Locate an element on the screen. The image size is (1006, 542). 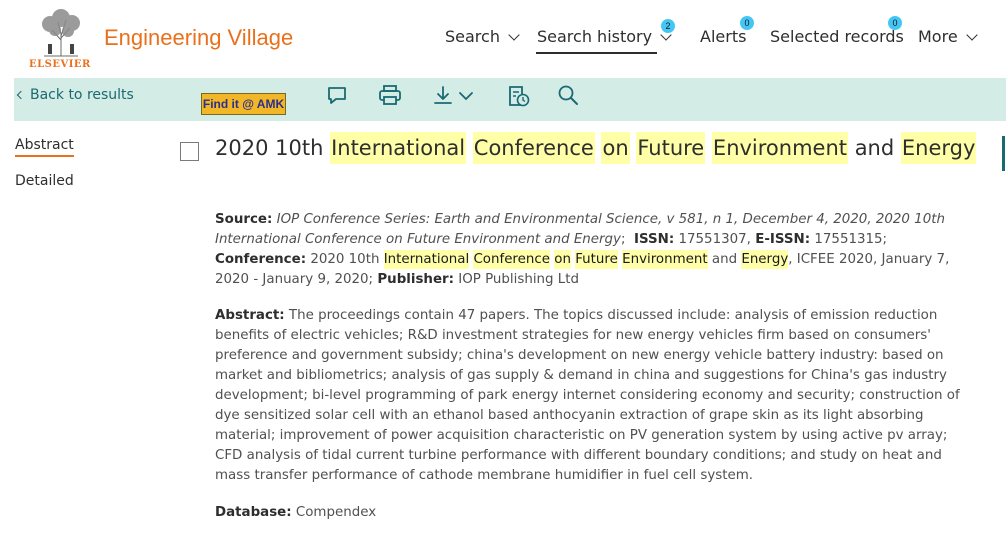
find-it-button: Find it @ AMK is located at coordinates (243, 104).